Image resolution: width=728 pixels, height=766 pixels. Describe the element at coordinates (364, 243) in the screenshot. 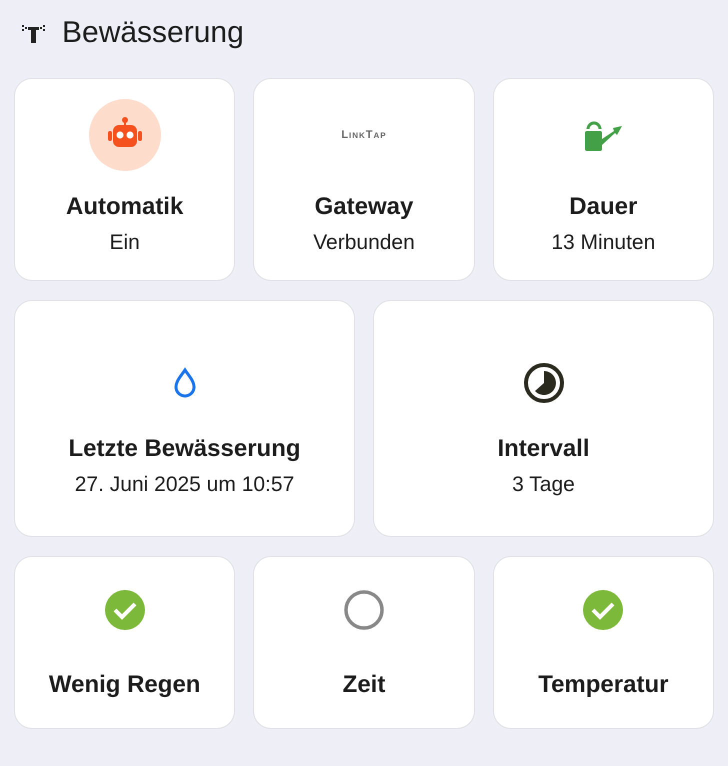

I see `card-value: Verbunden` at that location.